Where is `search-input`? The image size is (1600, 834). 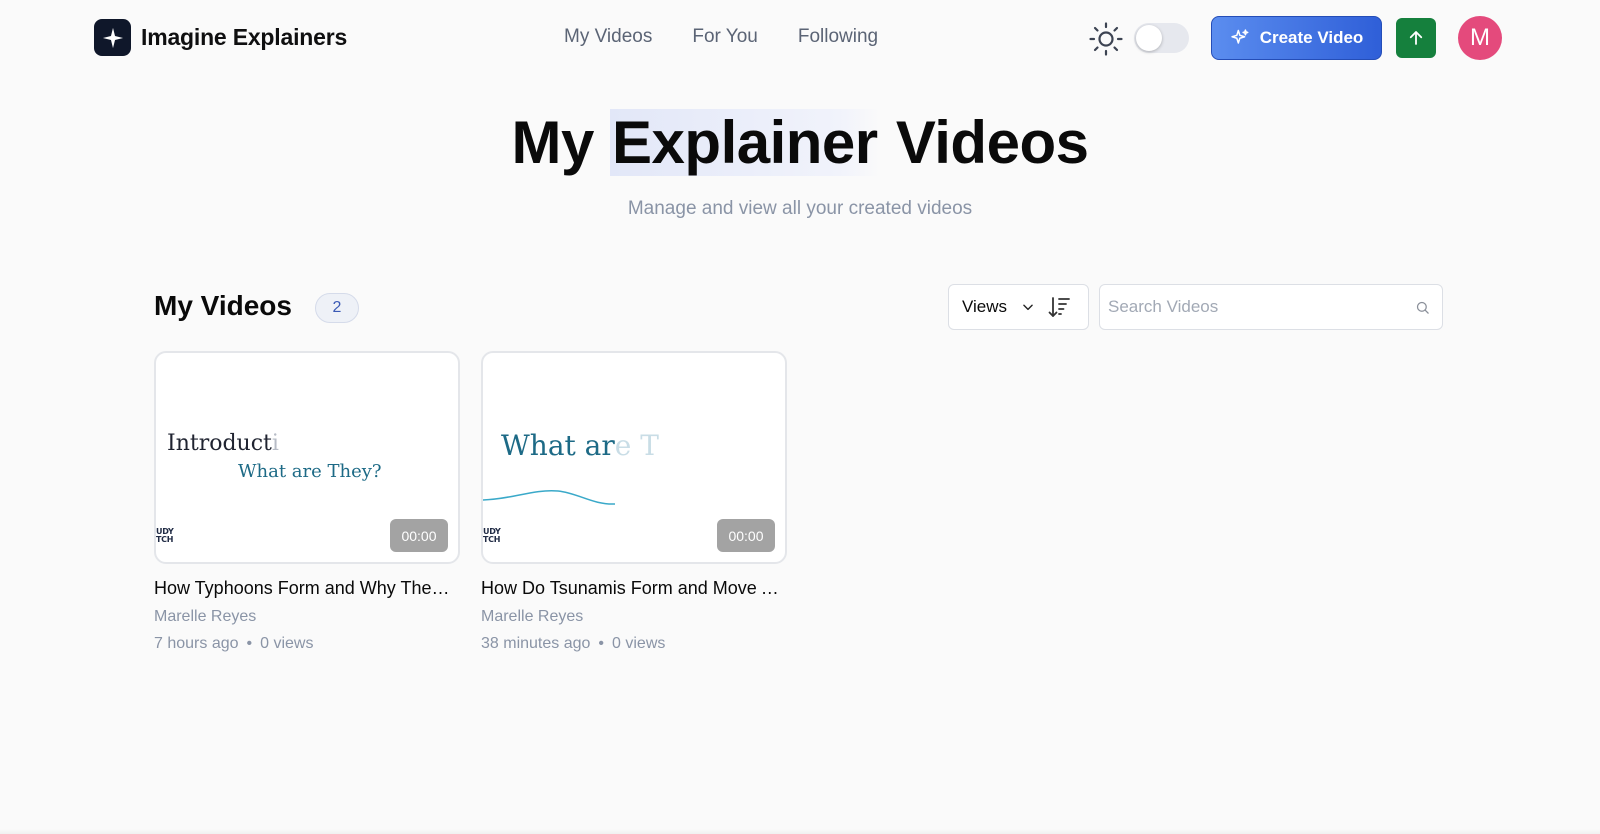 search-input is located at coordinates (1250, 307).